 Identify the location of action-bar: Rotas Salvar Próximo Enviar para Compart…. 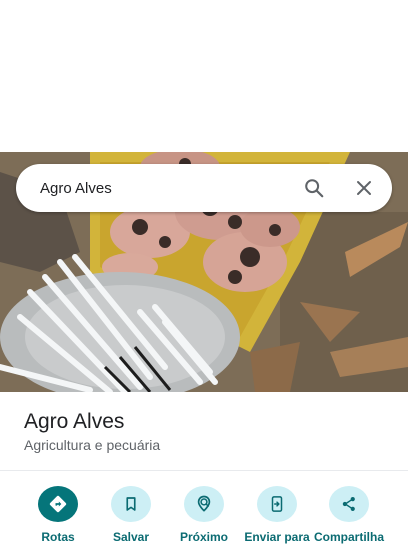
(204, 515).